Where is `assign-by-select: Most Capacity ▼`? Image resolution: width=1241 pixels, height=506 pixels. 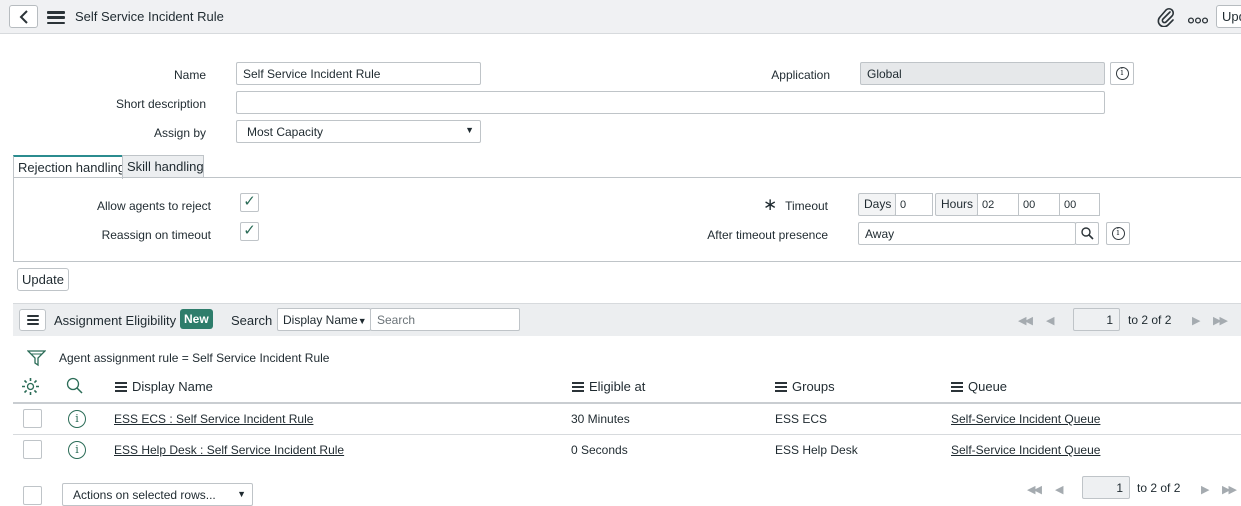
assign-by-select: Most Capacity ▼ is located at coordinates (358, 131).